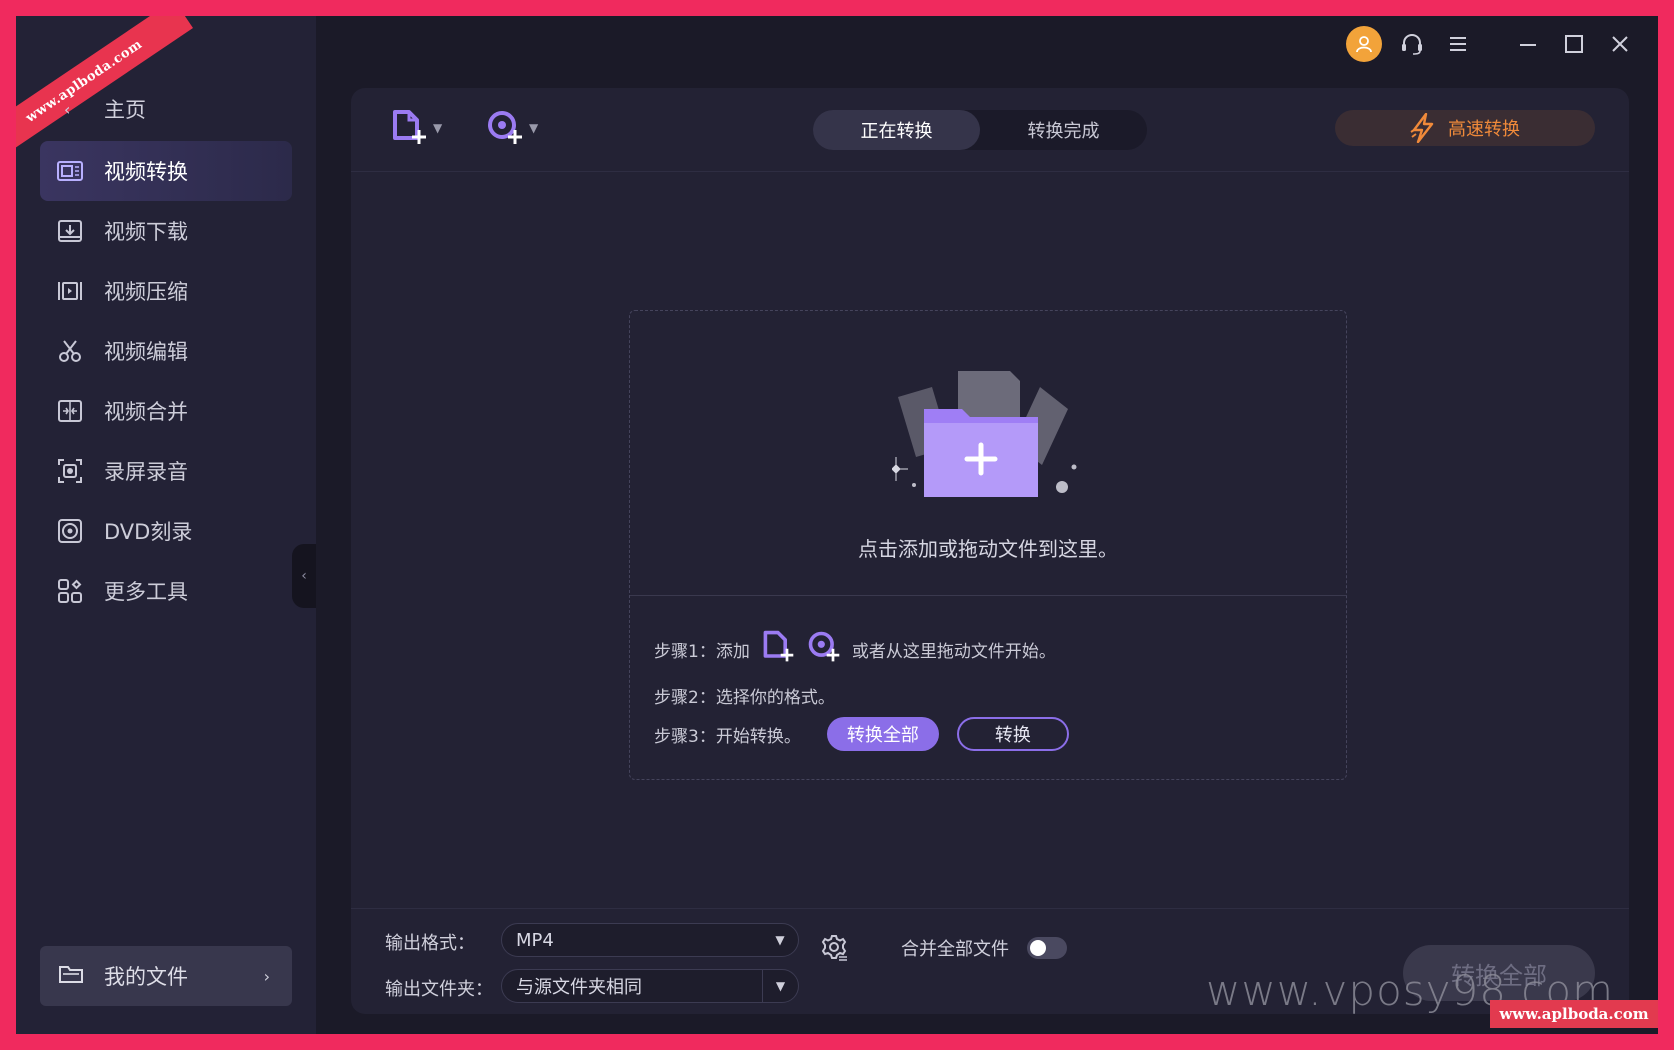 The height and width of the screenshot is (1050, 1674). I want to click on merge-icon, so click(70, 411).